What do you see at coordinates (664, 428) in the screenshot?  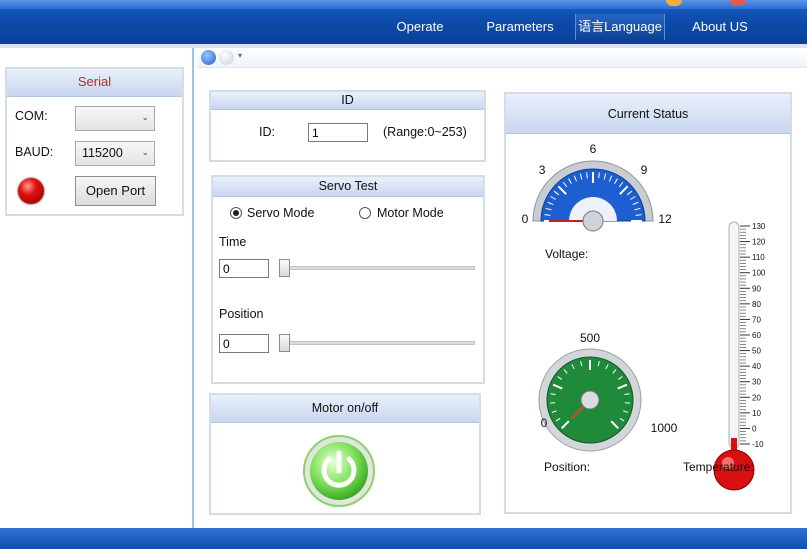 I see `position-gauge-tick-label: 1000` at bounding box center [664, 428].